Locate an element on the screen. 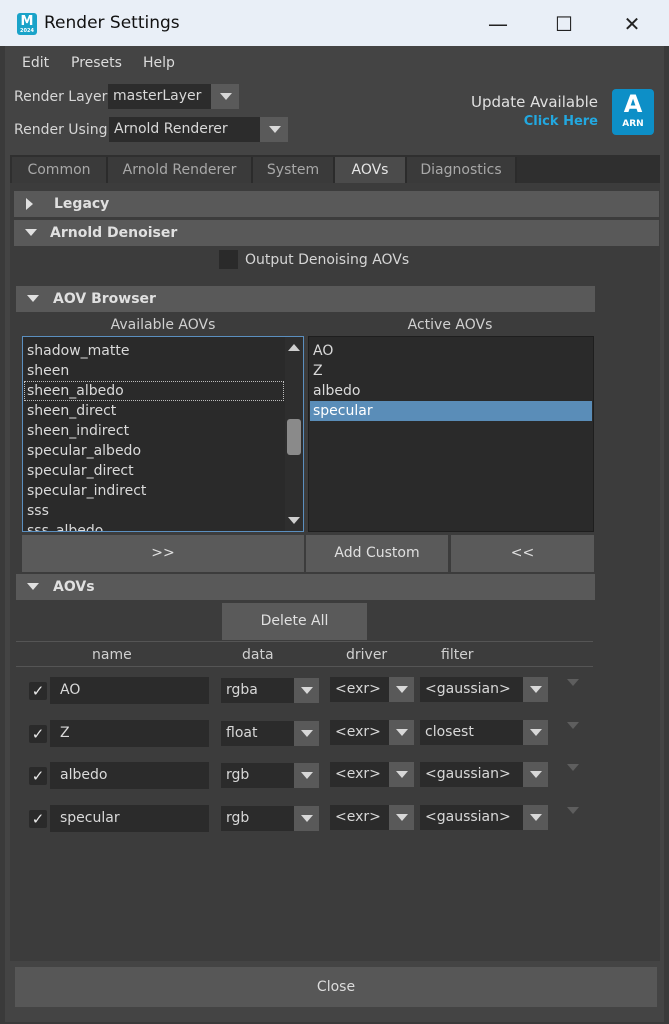 The height and width of the screenshot is (1024, 669). aov-data-dropdown: float is located at coordinates (270, 733).